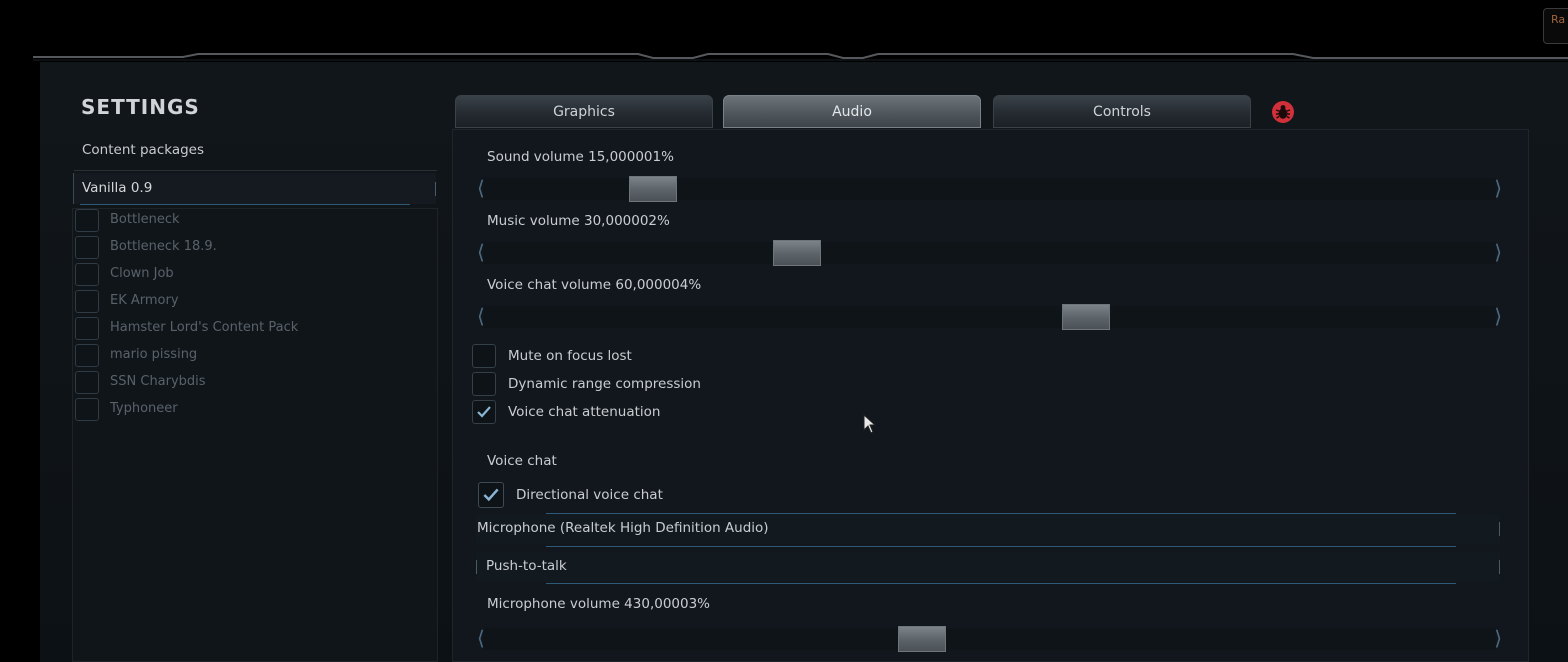  I want to click on list-item: Bottleneck 18.9., so click(255, 247).